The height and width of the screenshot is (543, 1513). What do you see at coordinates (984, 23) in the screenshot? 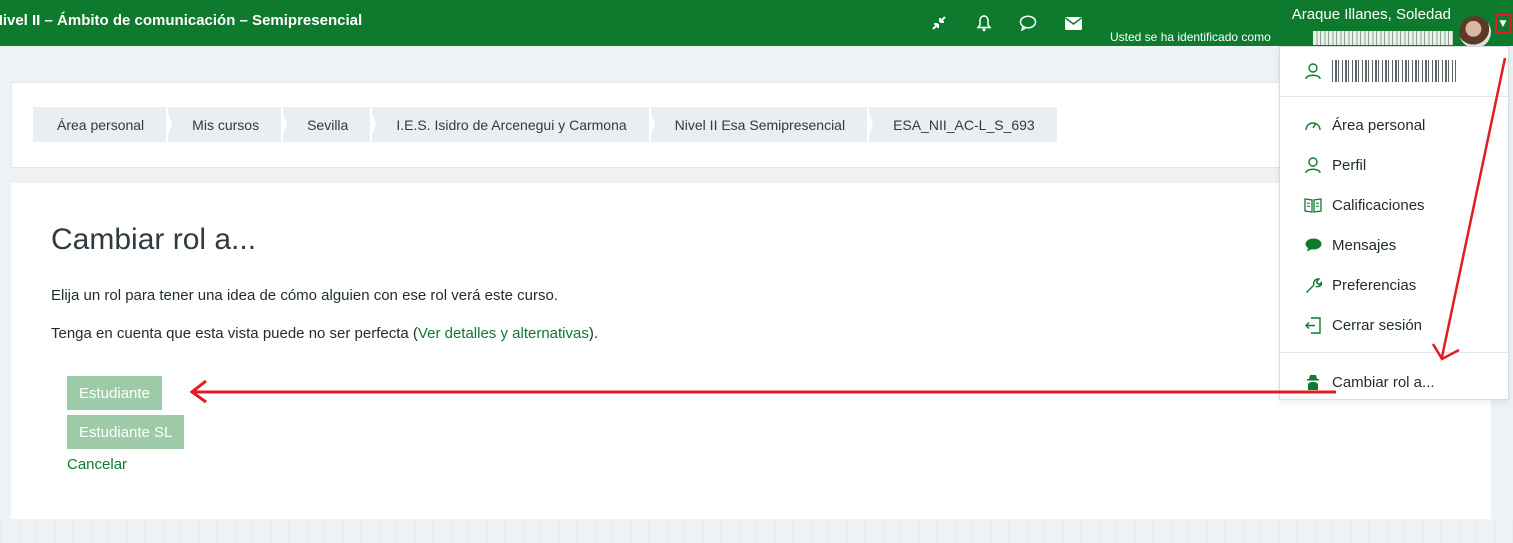
I see `bell-icon` at bounding box center [984, 23].